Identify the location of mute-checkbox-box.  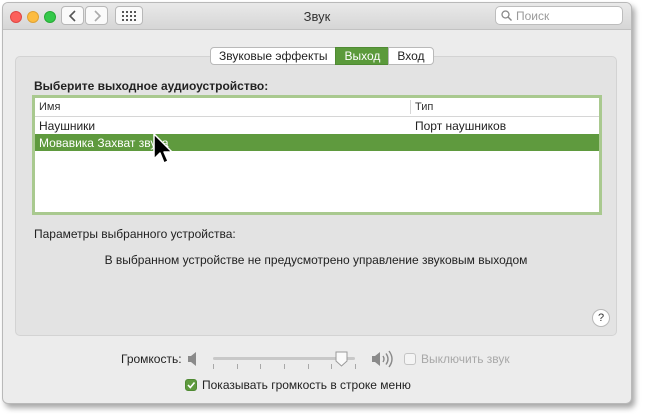
(410, 359).